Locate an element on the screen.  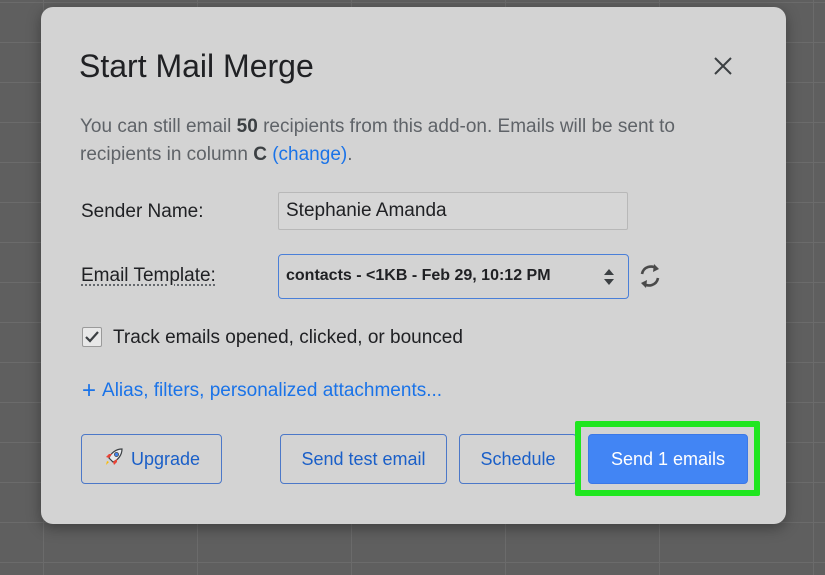
send-emails-button: Send 1 emails is located at coordinates (668, 459).